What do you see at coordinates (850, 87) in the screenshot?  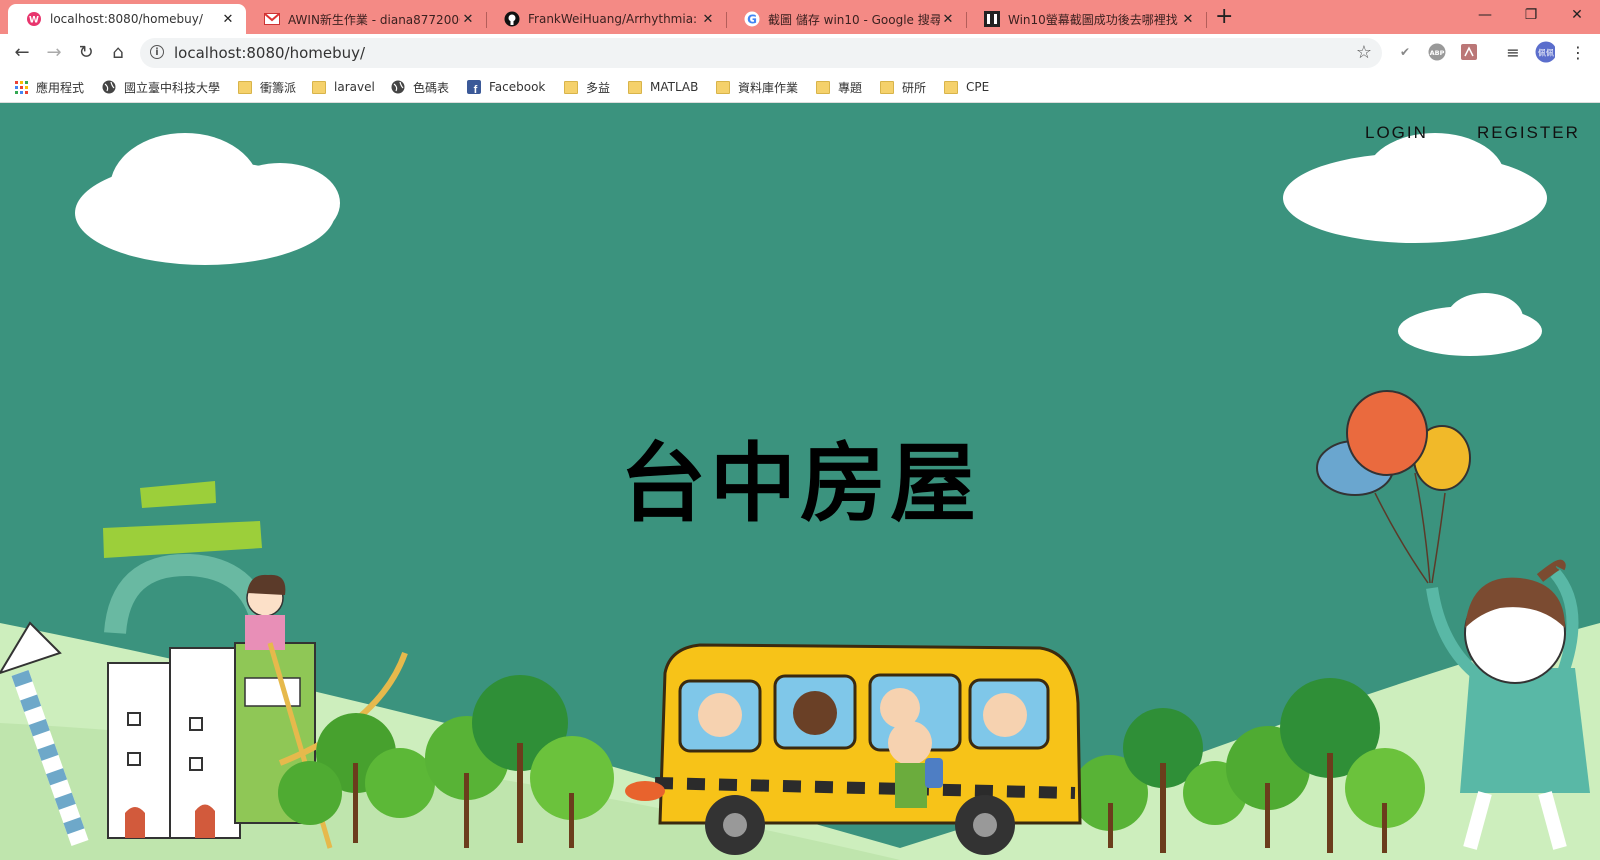 I see `bookmark-label: 專題` at bounding box center [850, 87].